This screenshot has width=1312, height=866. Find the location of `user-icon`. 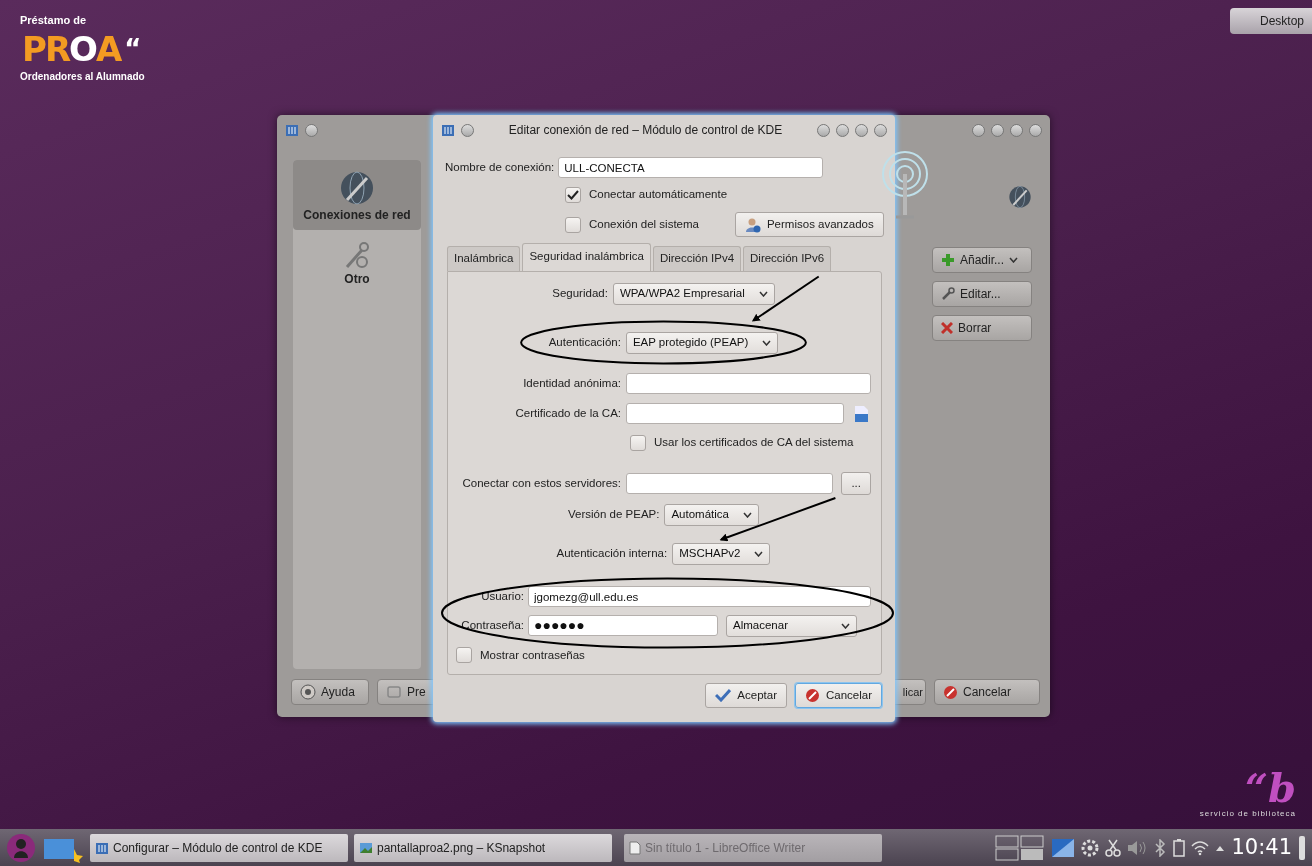

user-icon is located at coordinates (752, 224).